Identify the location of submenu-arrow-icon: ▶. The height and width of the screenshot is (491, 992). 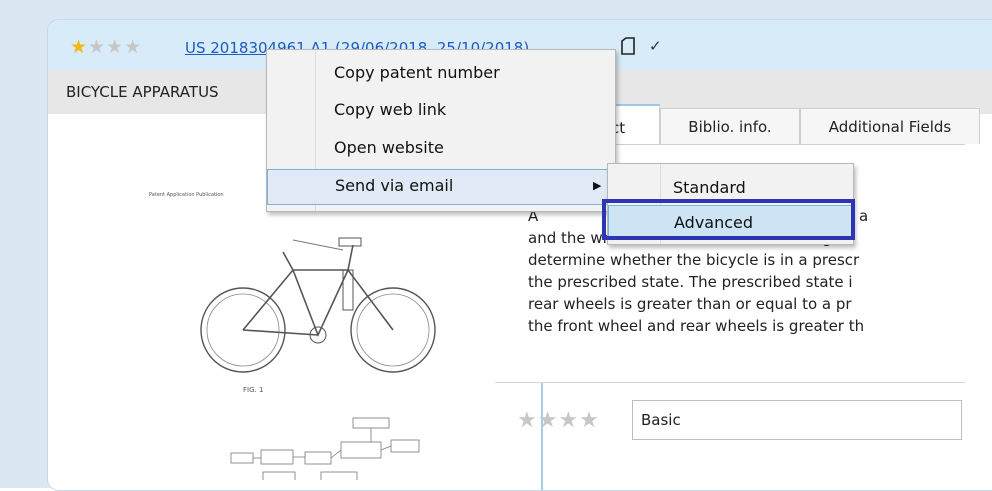
(597, 185).